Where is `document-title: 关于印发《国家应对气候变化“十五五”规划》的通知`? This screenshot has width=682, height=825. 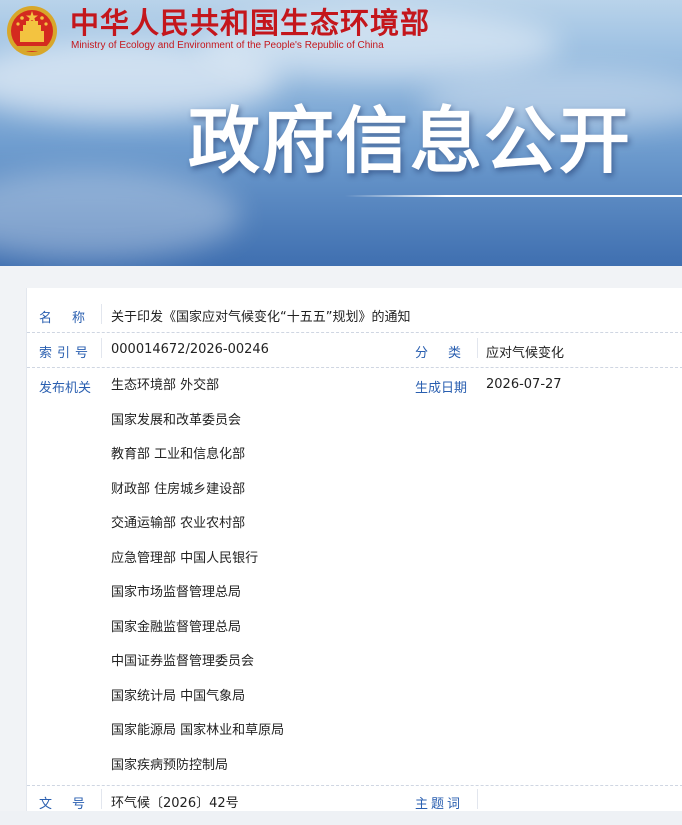
document-title: 关于印发《国家应对气候变化“十五五”规划》的通知 is located at coordinates (260, 315).